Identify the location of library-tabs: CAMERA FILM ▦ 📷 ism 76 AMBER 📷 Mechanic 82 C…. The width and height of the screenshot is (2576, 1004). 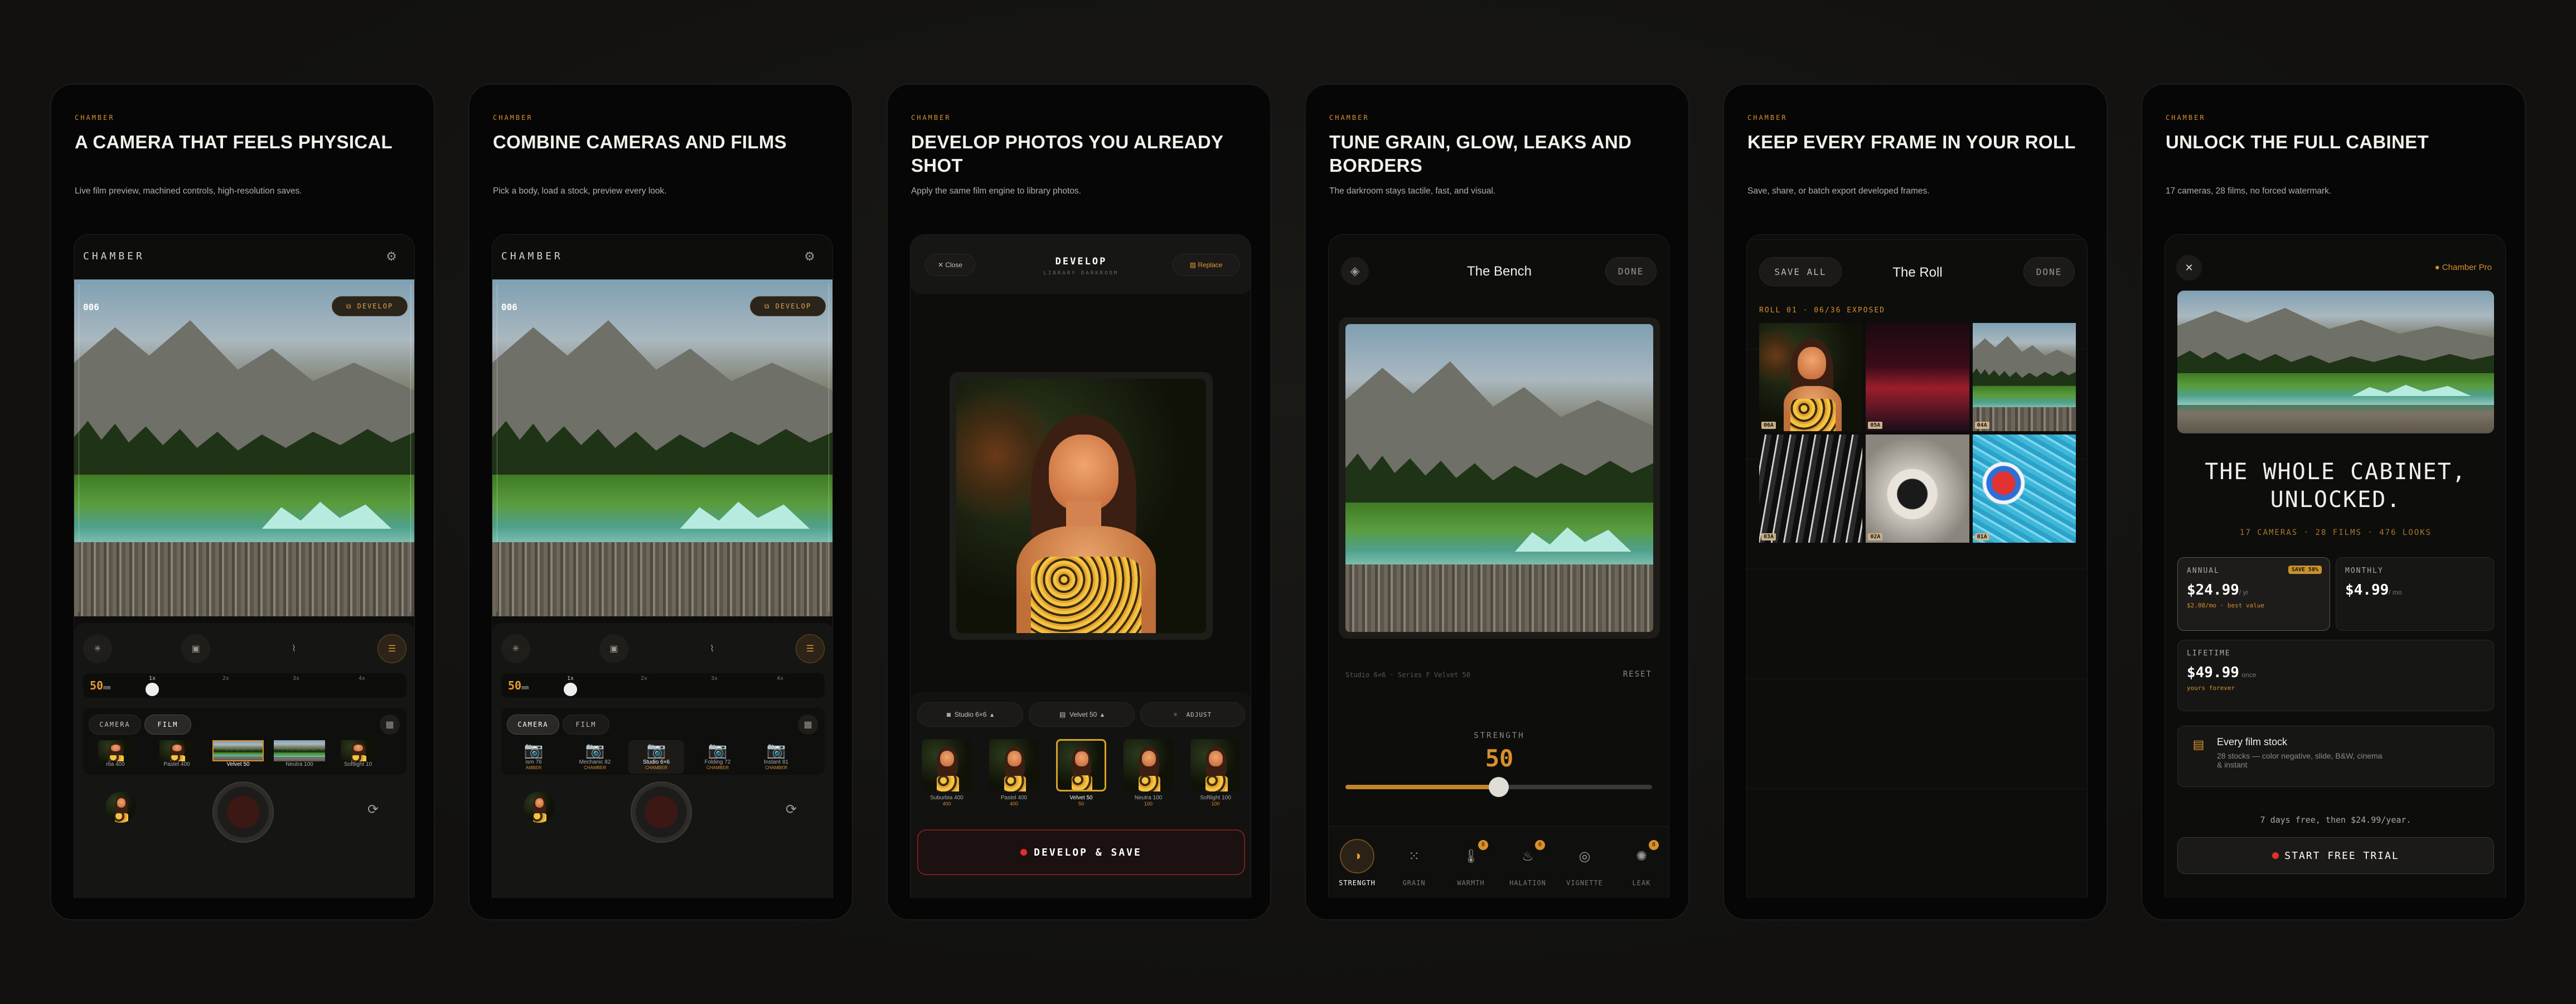
(663, 742).